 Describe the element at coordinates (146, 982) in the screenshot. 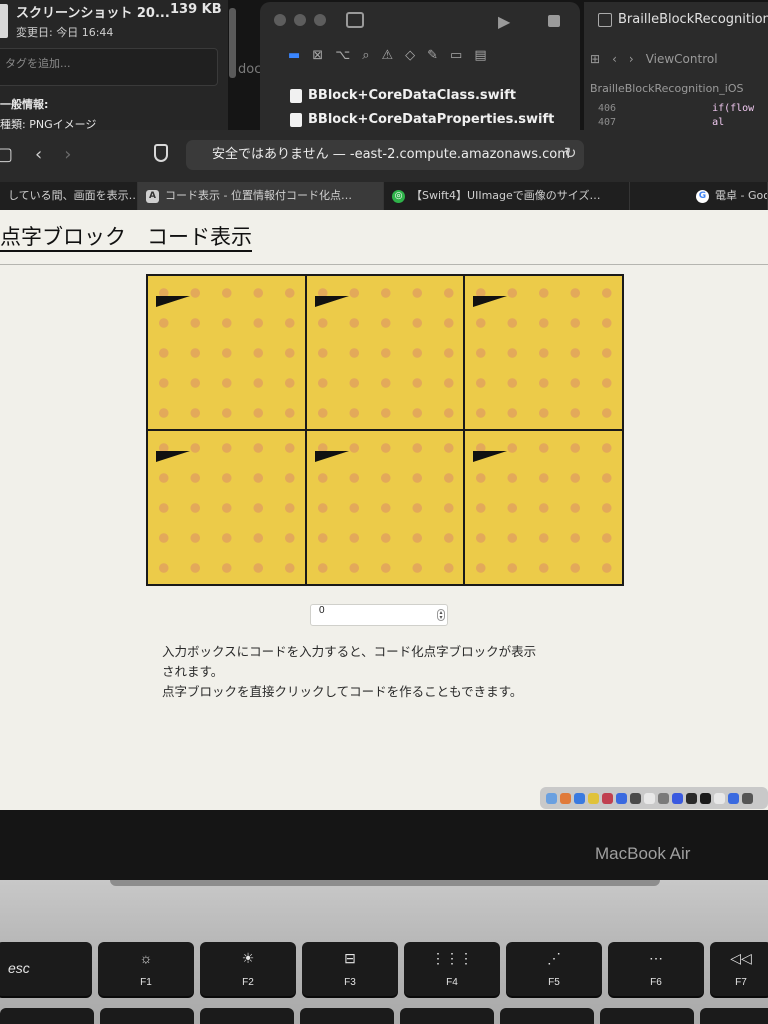

I see `key-label: F1` at that location.